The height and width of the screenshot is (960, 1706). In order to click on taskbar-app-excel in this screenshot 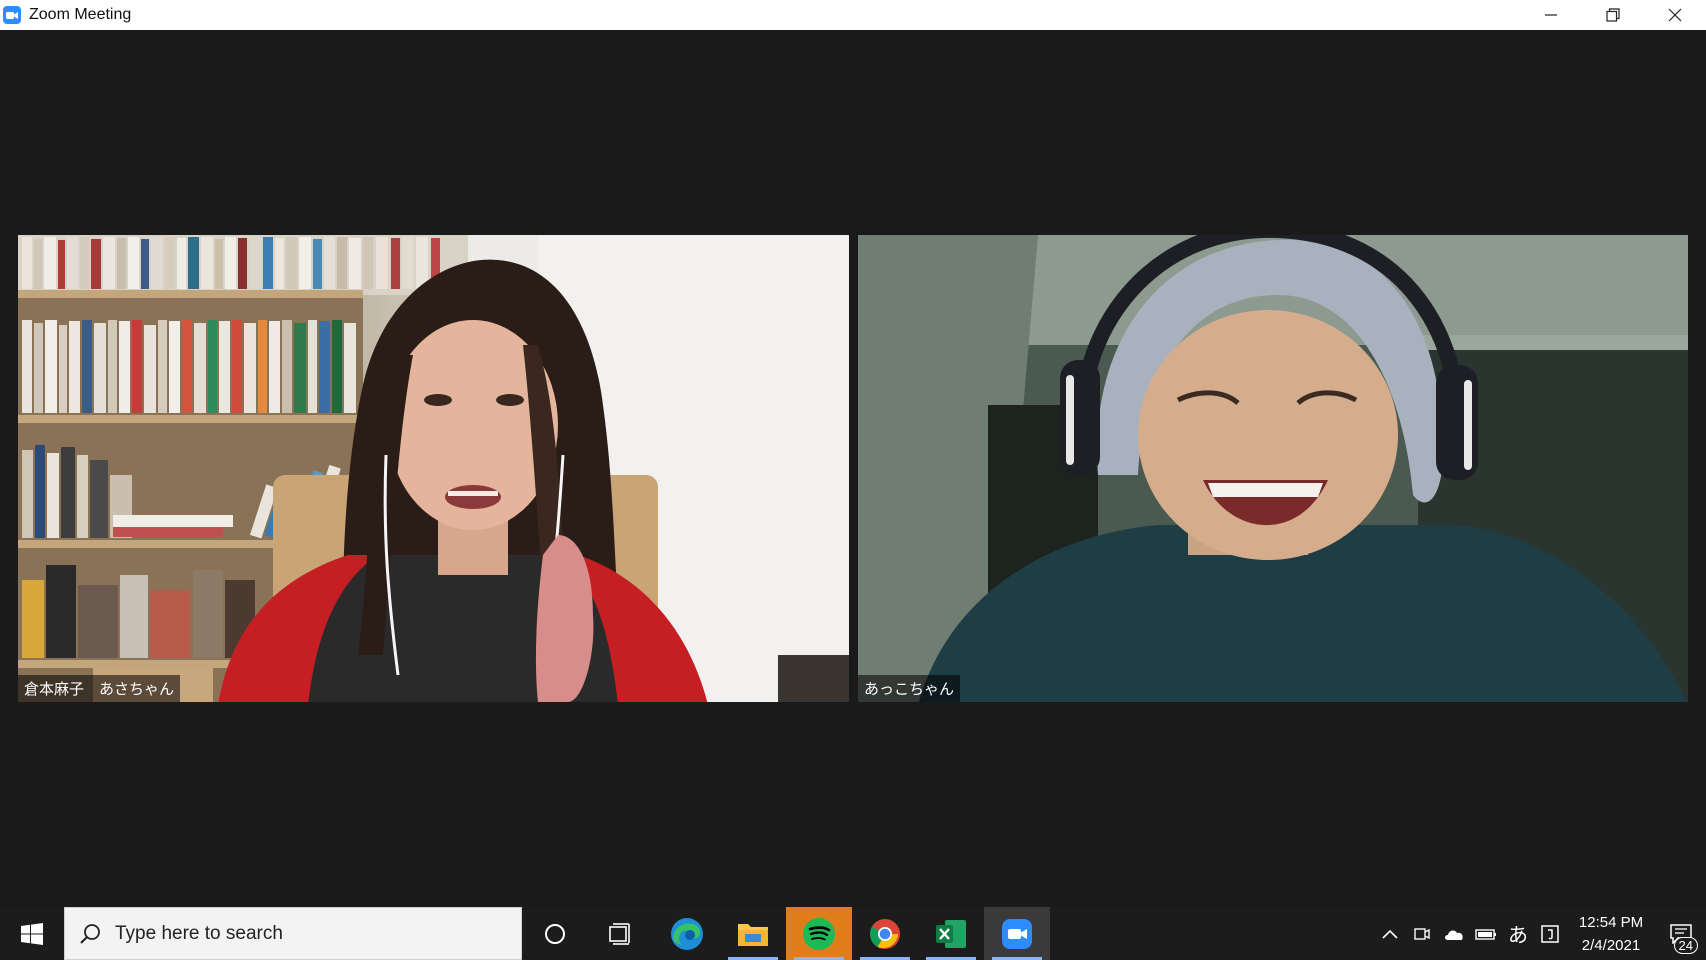, I will do `click(951, 933)`.